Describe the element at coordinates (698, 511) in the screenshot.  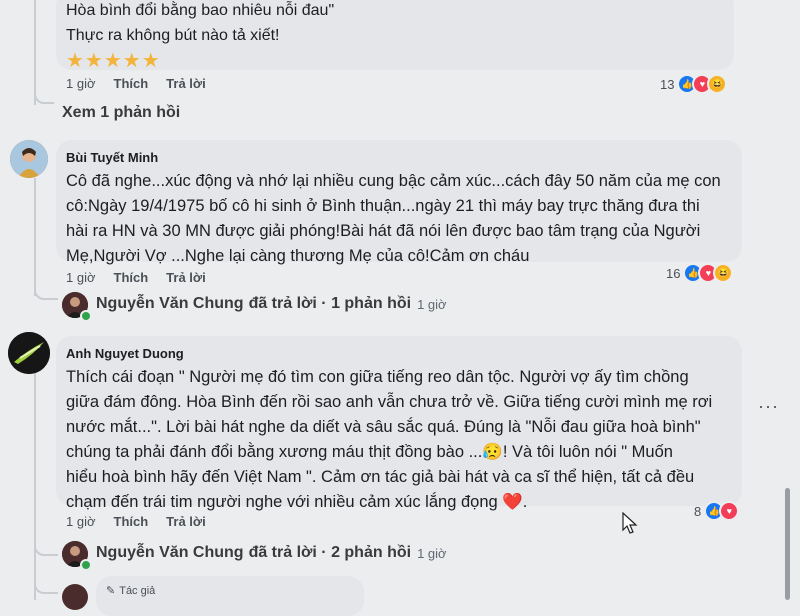
I see `reaction-count: 8` at that location.